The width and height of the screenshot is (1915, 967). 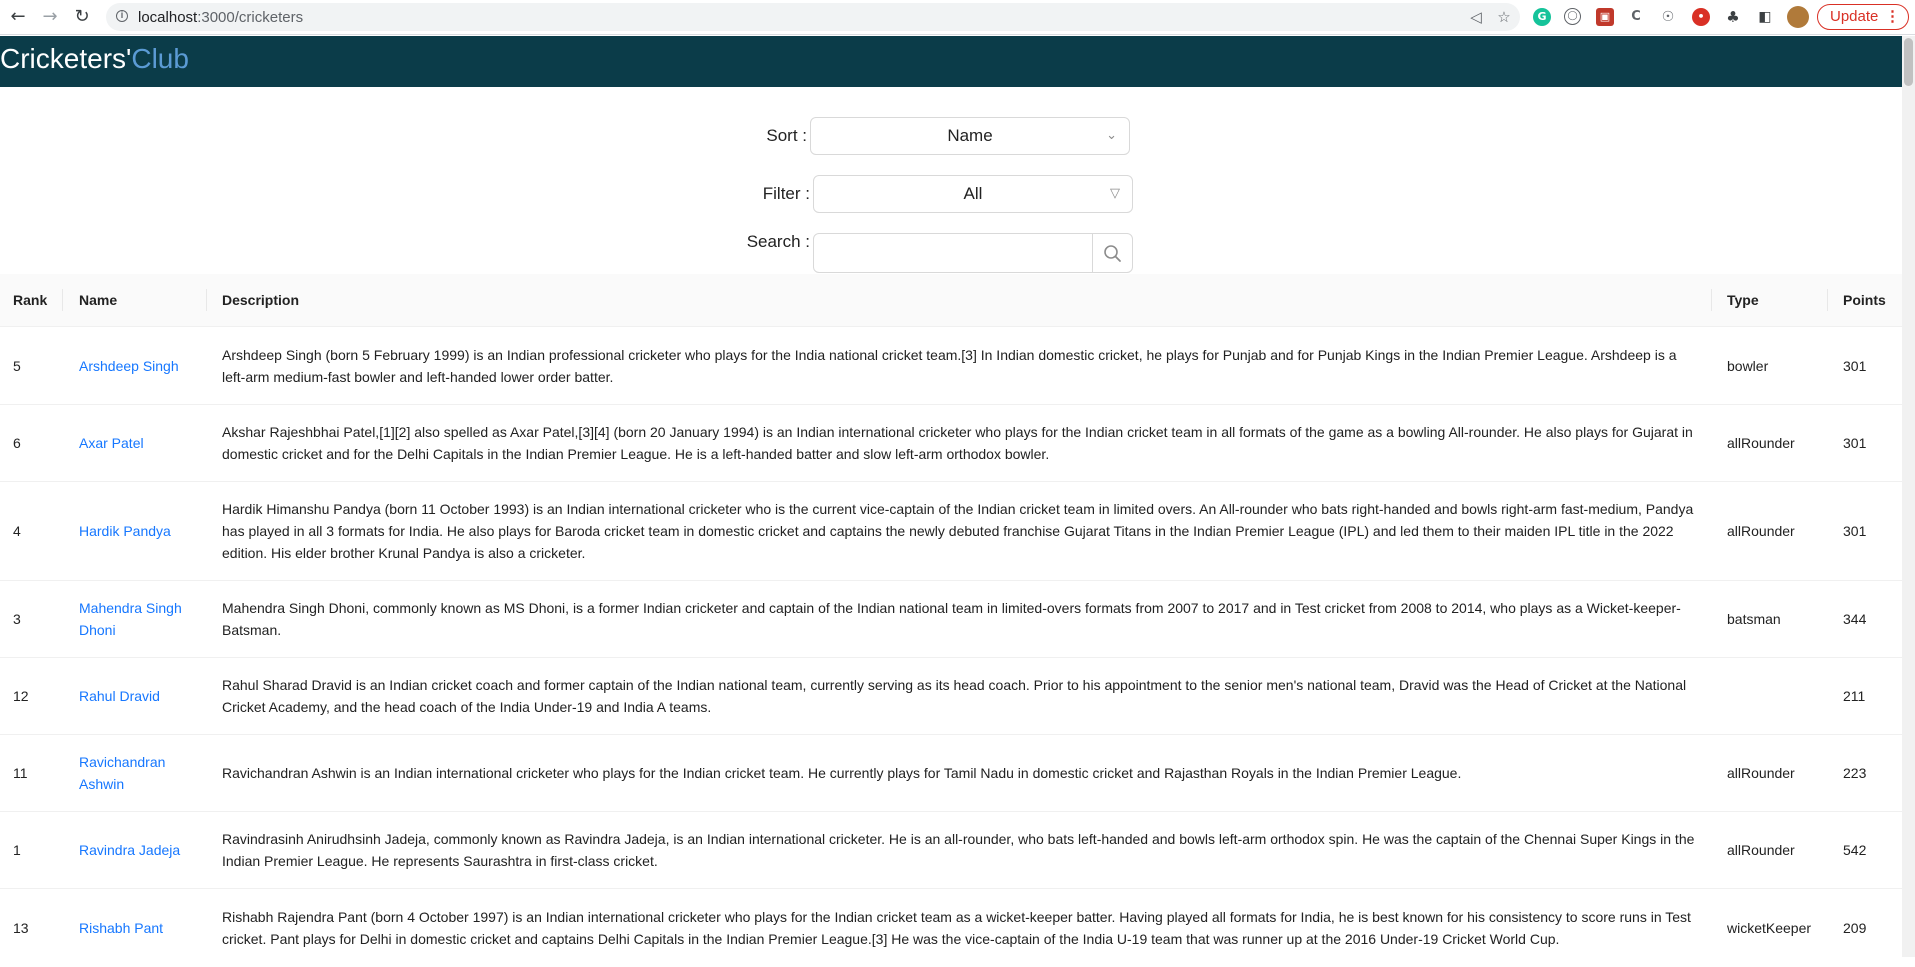 I want to click on address-bar: i localhost:3000/cricketers ◁ ☆, so click(x=813, y=17).